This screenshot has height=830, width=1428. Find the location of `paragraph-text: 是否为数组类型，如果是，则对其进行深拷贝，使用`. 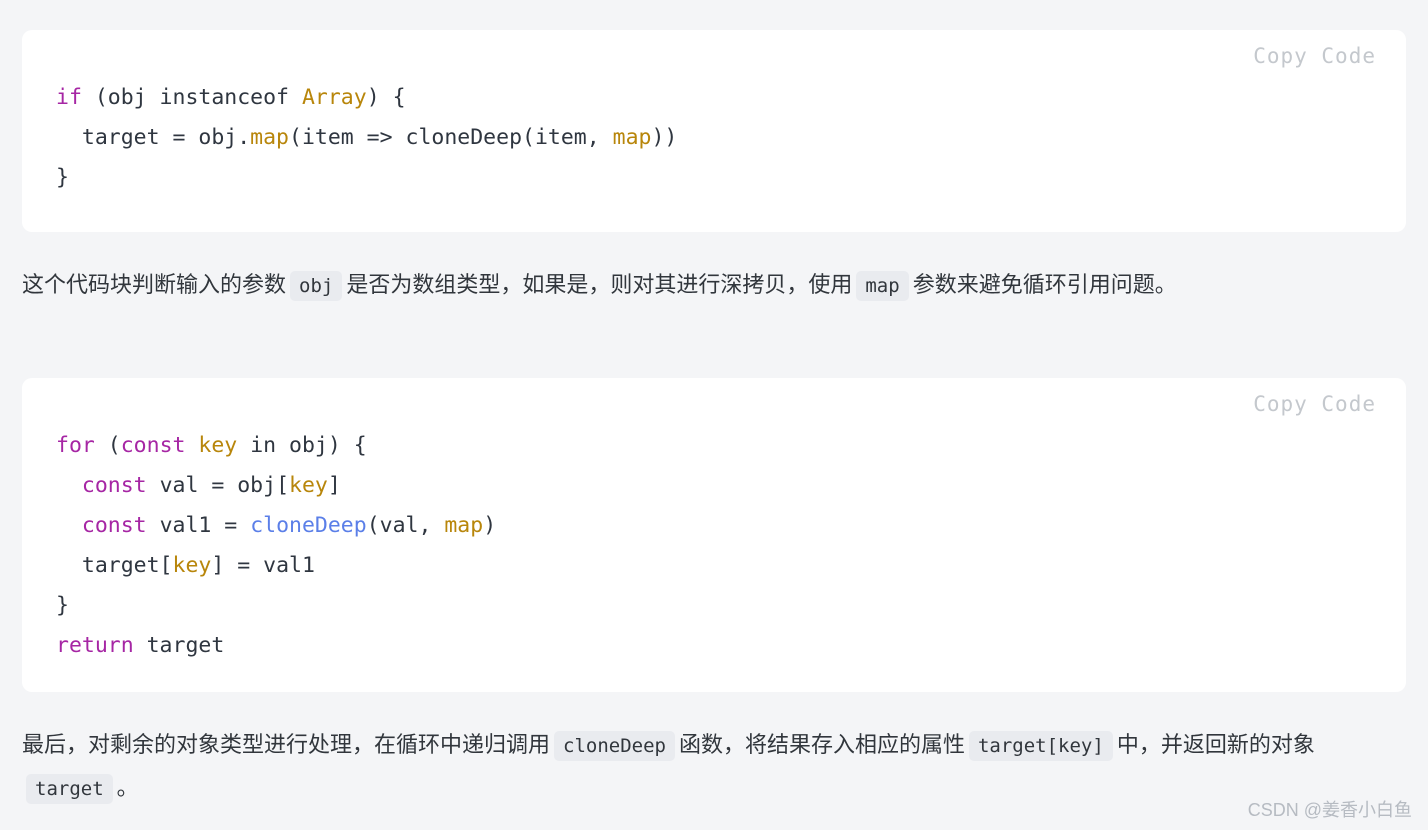

paragraph-text: 是否为数组类型，如果是，则对其进行深拷贝，使用 is located at coordinates (599, 284).